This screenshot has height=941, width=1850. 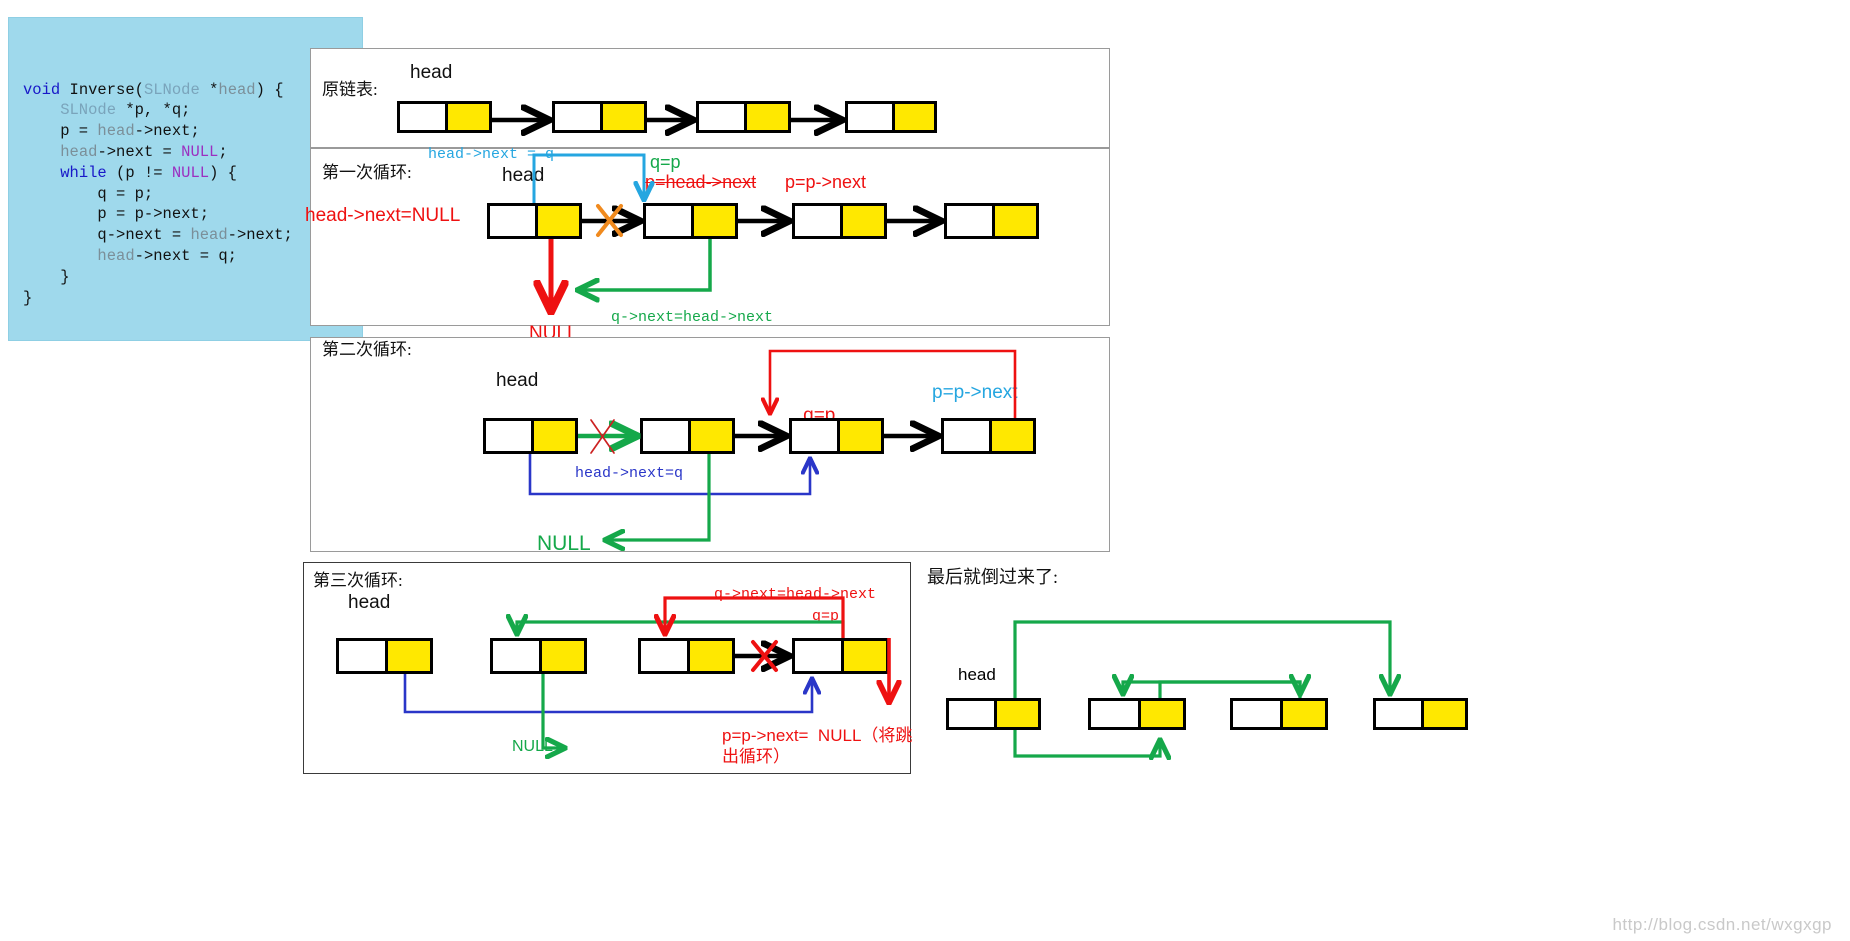 I want to click on panel3-head-label: head, so click(x=517, y=380).